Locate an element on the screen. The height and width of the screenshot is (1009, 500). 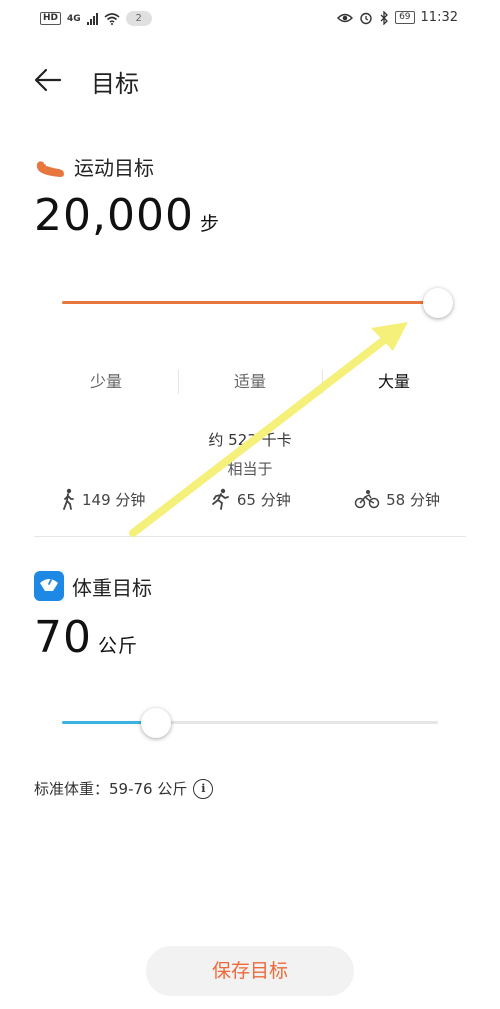
notification-count-badge: 2 is located at coordinates (138, 18).